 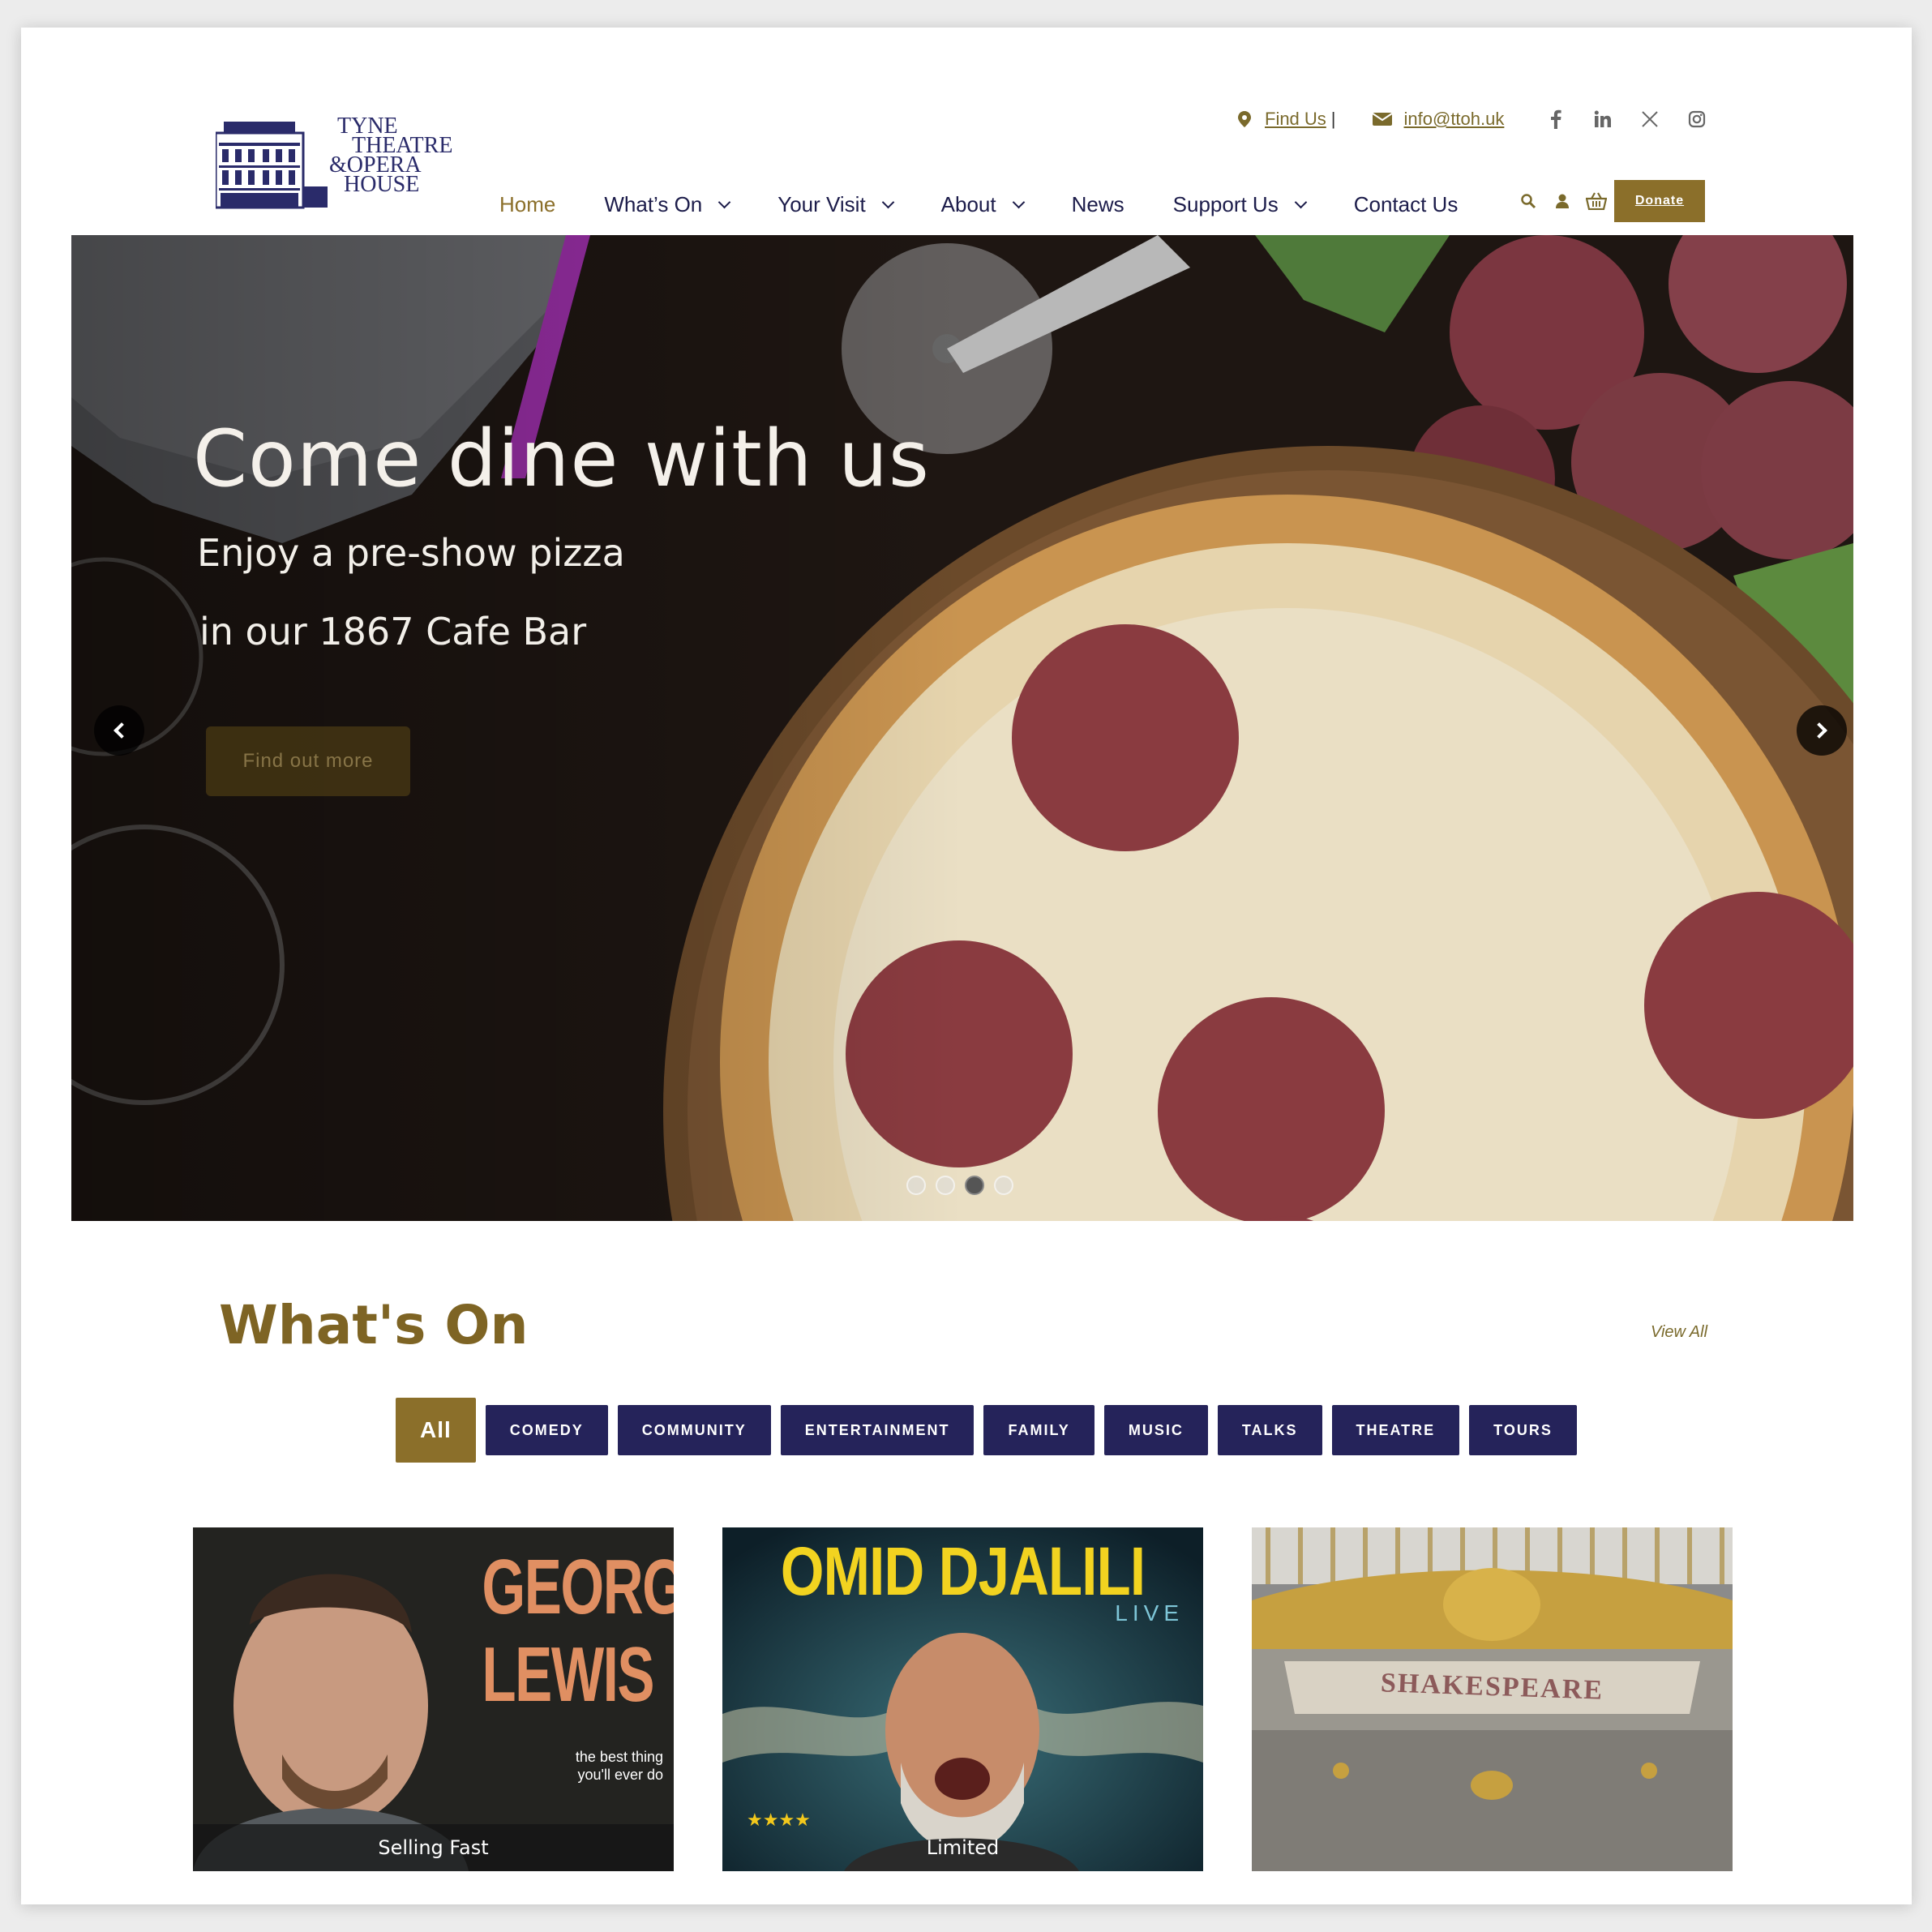 I want to click on nav-whats-on: What’s On, so click(x=667, y=204).